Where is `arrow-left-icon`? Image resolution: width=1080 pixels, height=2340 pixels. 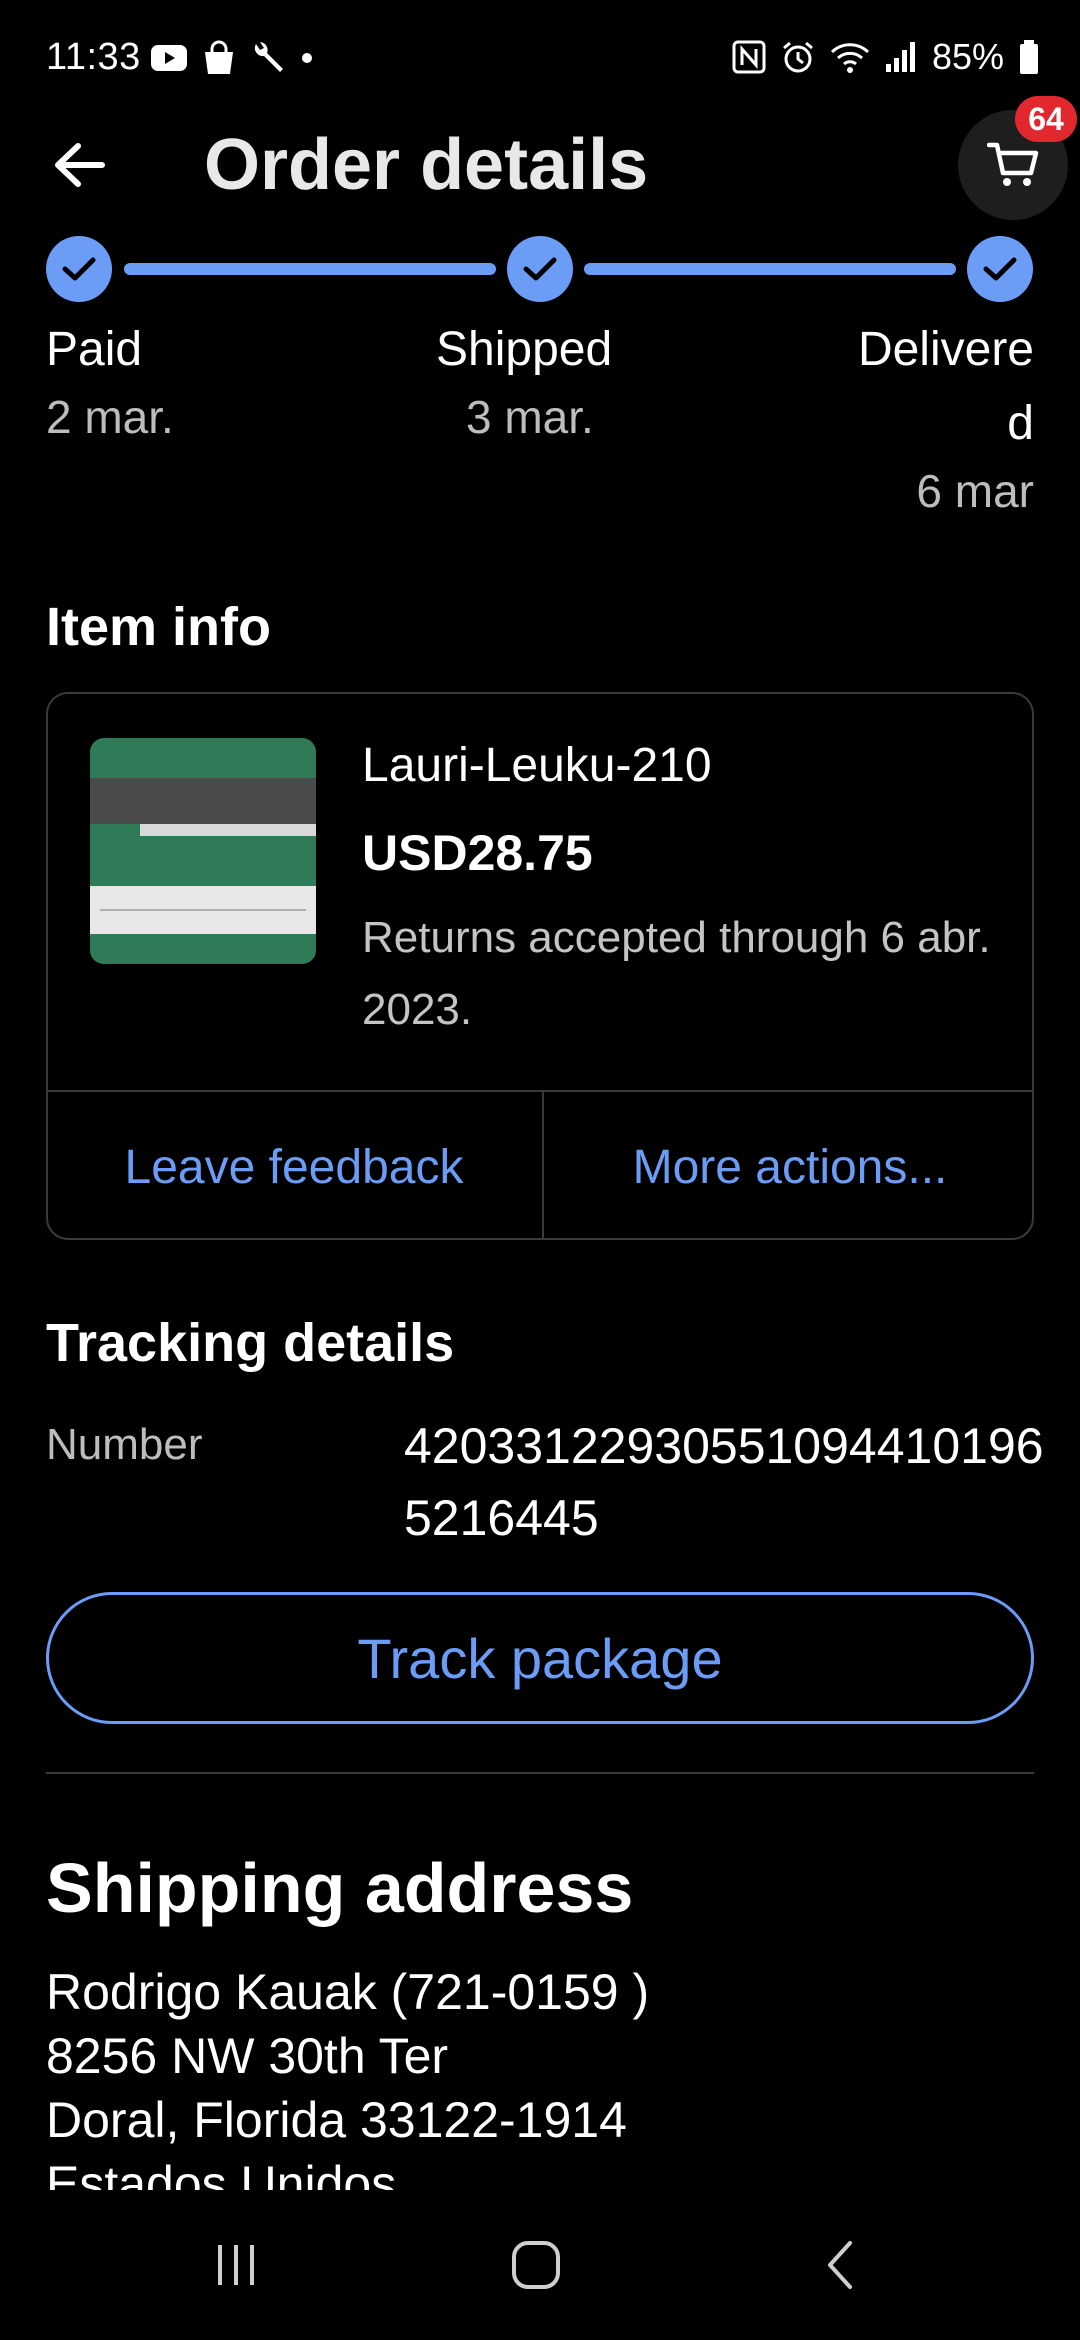 arrow-left-icon is located at coordinates (80, 165).